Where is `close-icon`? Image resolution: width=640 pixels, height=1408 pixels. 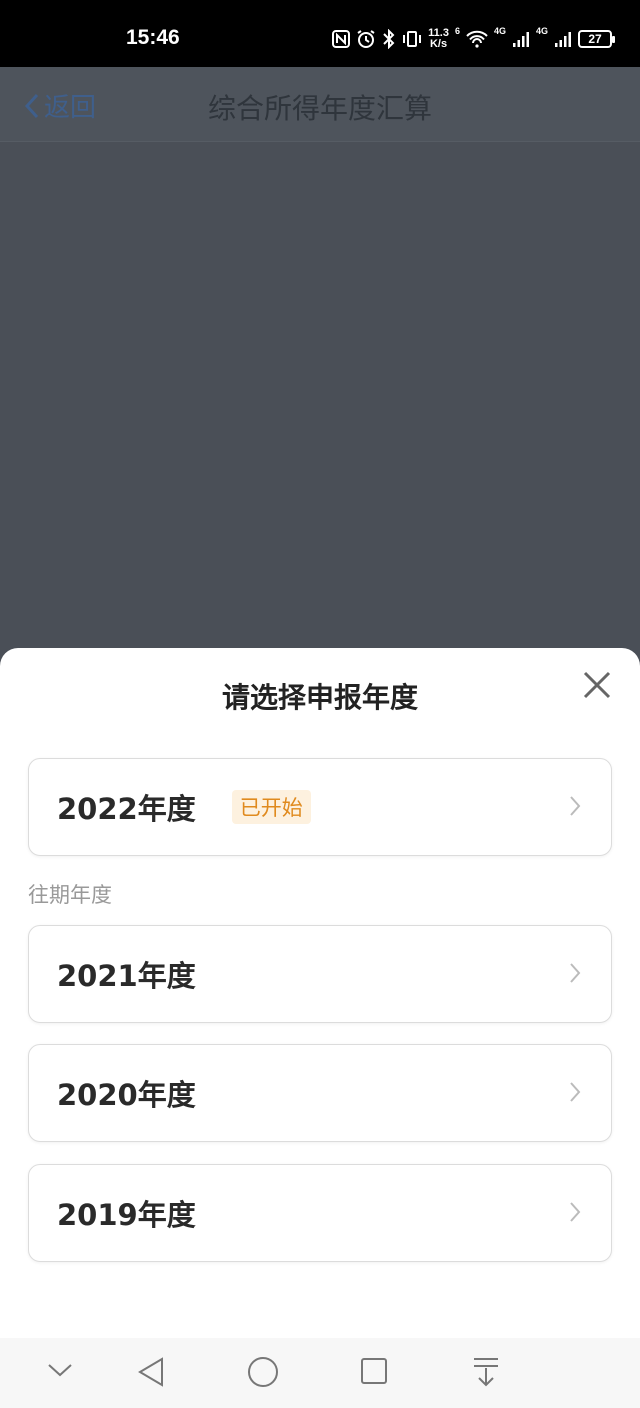
close-icon is located at coordinates (597, 685).